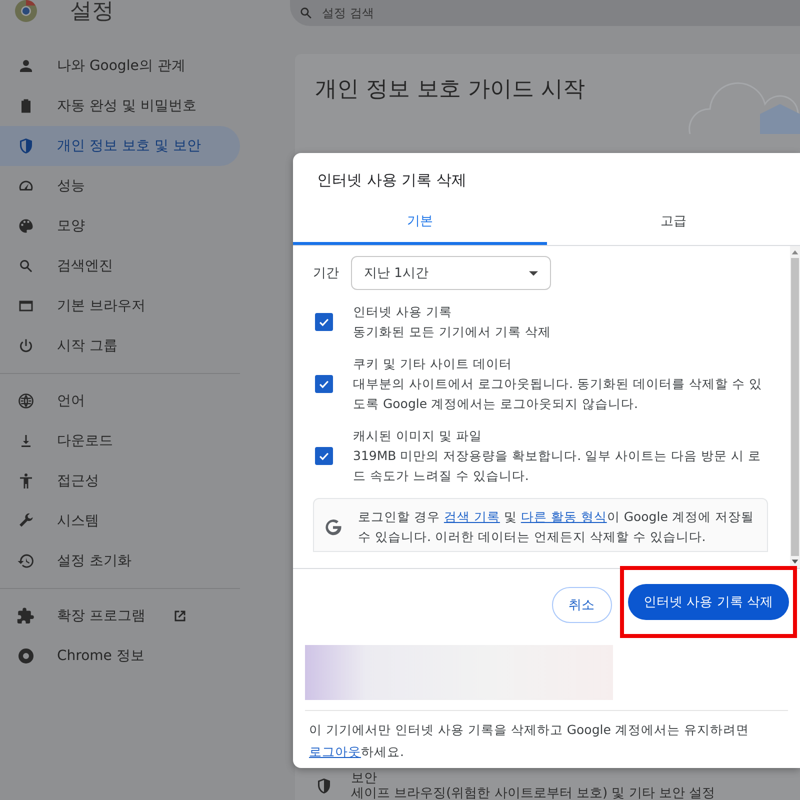  I want to click on sidebar-item: 개인 정보 보호 및 보안, so click(120, 146).